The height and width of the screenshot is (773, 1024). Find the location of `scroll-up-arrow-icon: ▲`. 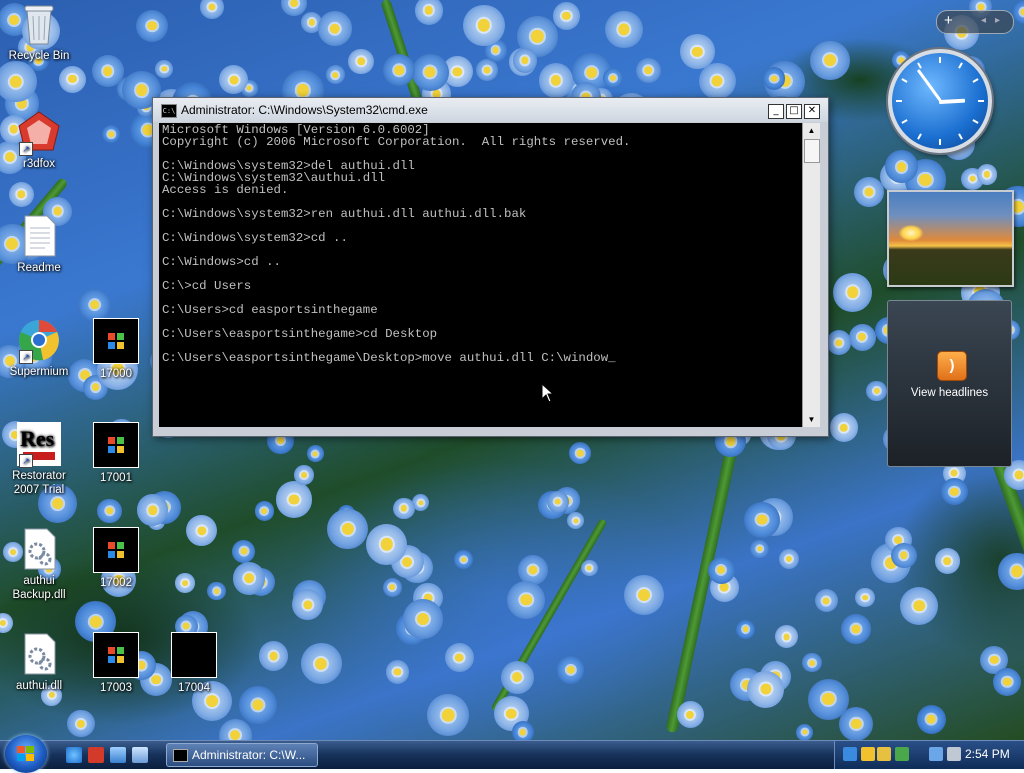

scroll-up-arrow-icon: ▲ is located at coordinates (811, 130).